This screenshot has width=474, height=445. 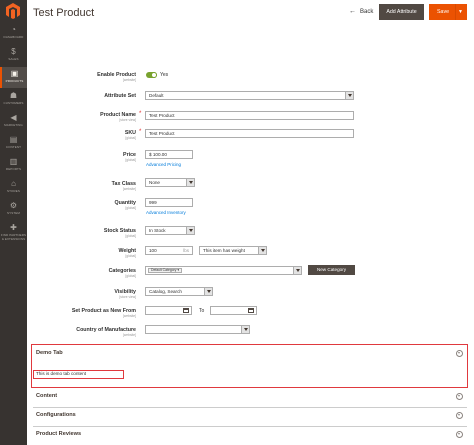 What do you see at coordinates (13, 117) in the screenshot?
I see `megaphone-icon: ◀` at bounding box center [13, 117].